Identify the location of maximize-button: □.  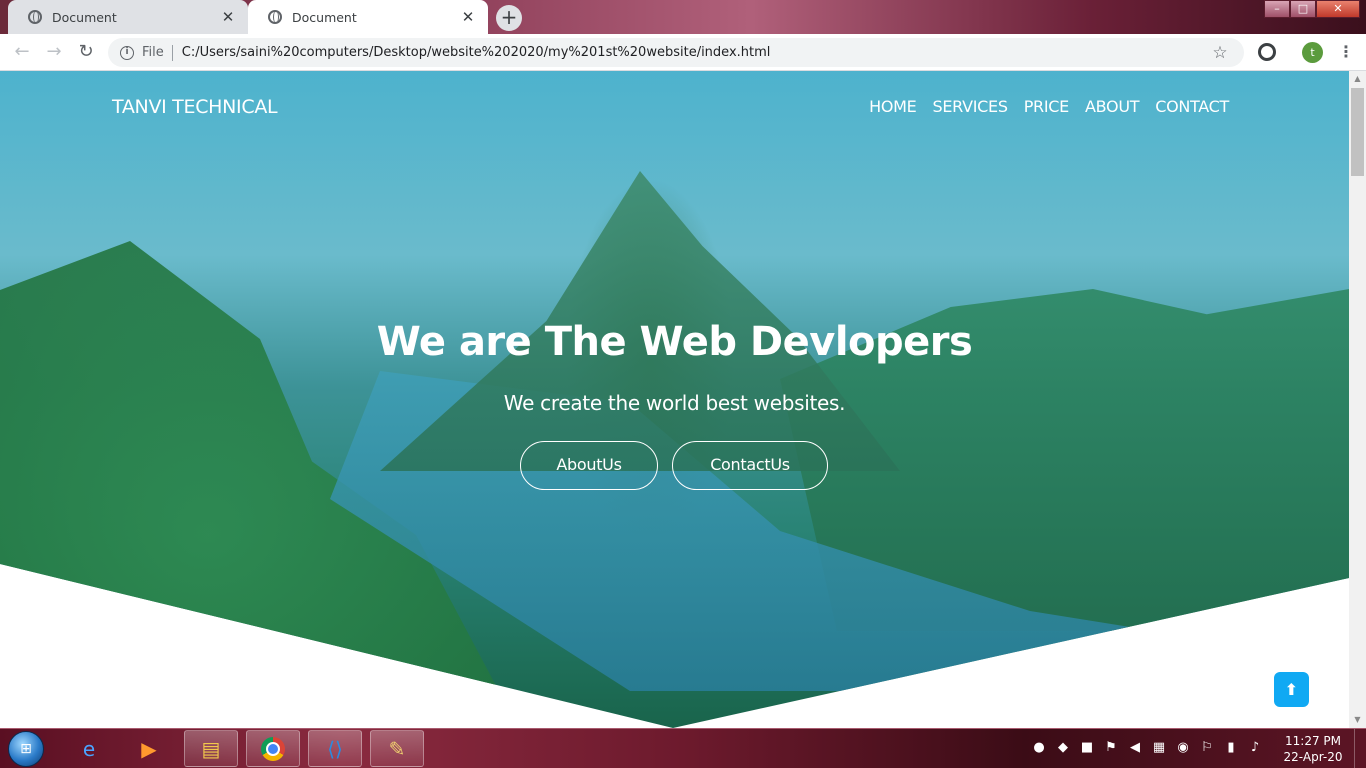
(1303, 9).